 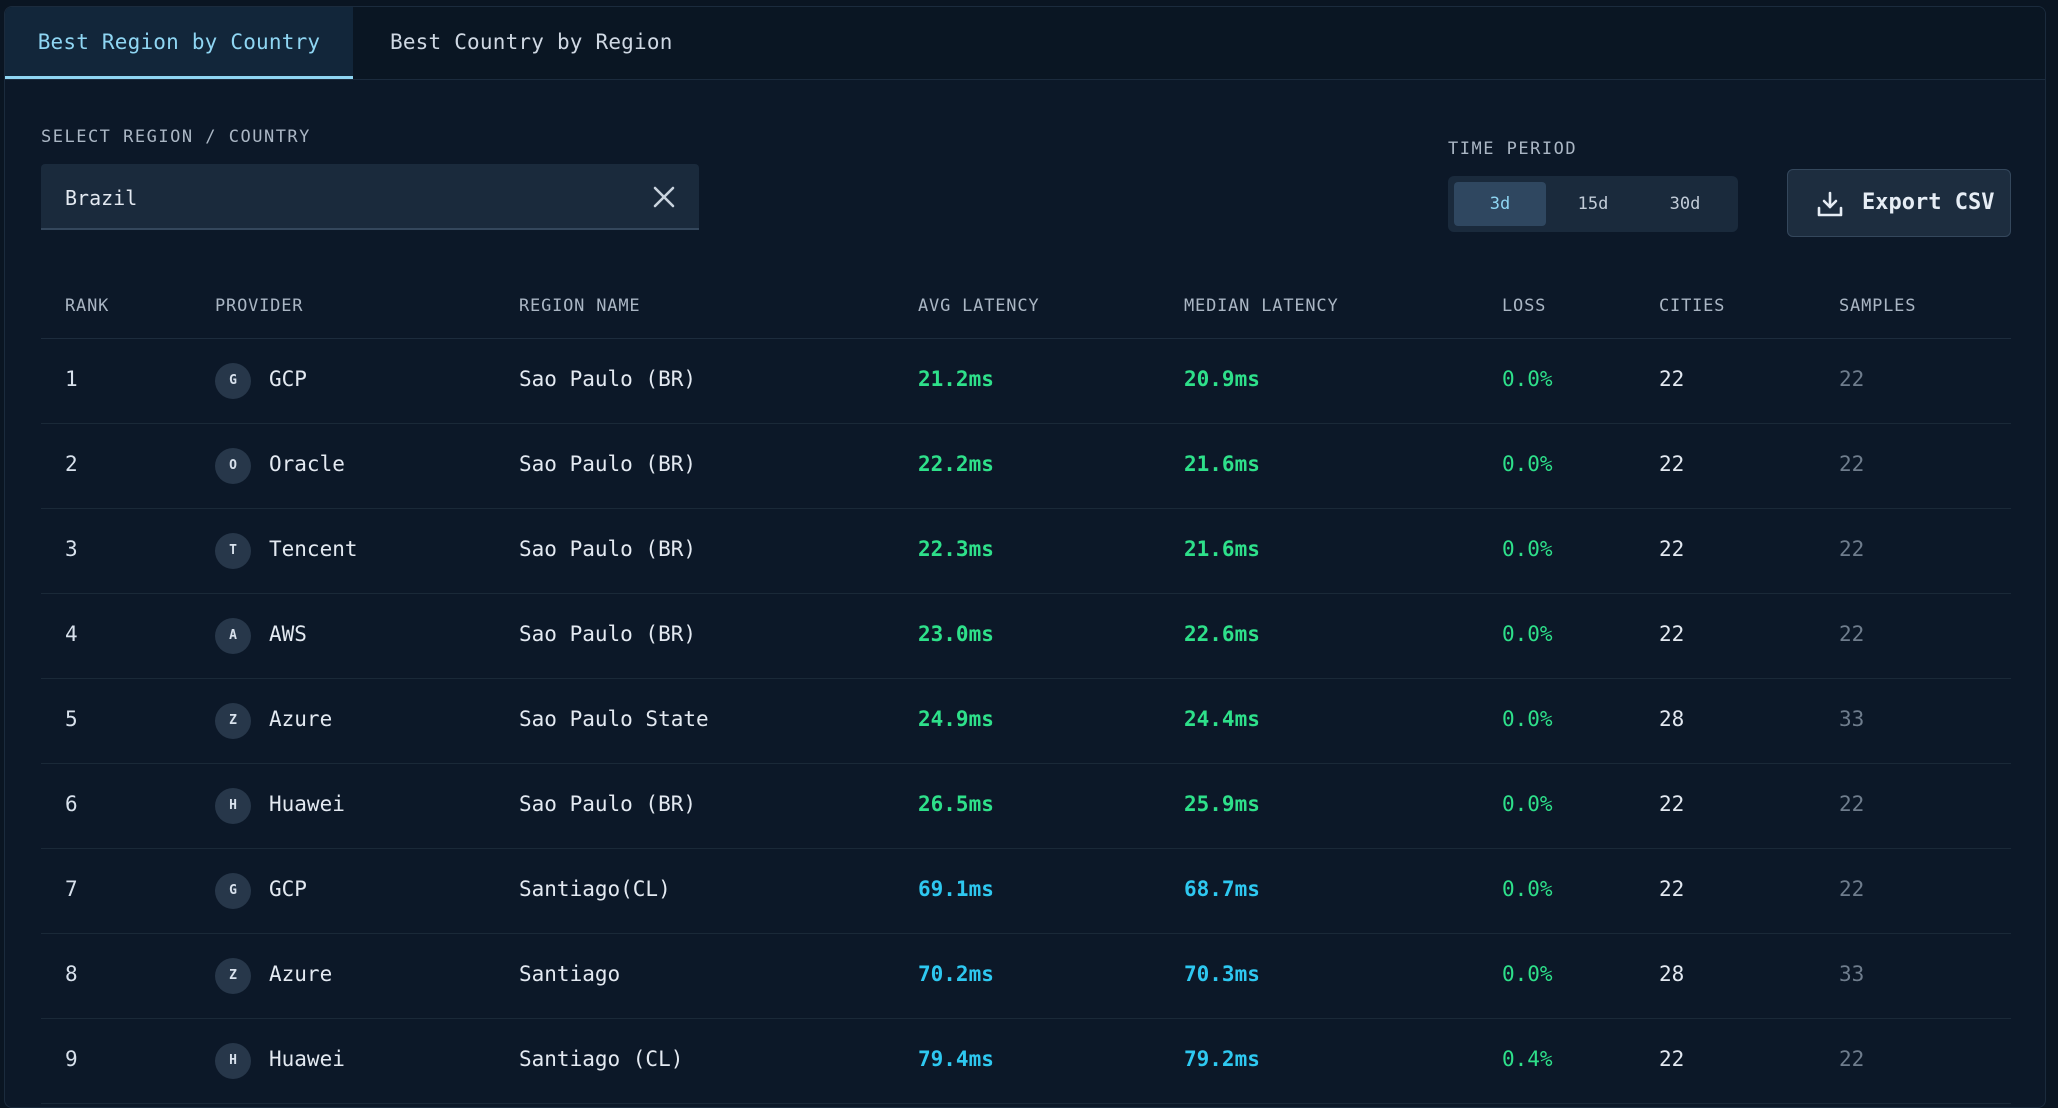 I want to click on provider-name: AWS, so click(x=288, y=634).